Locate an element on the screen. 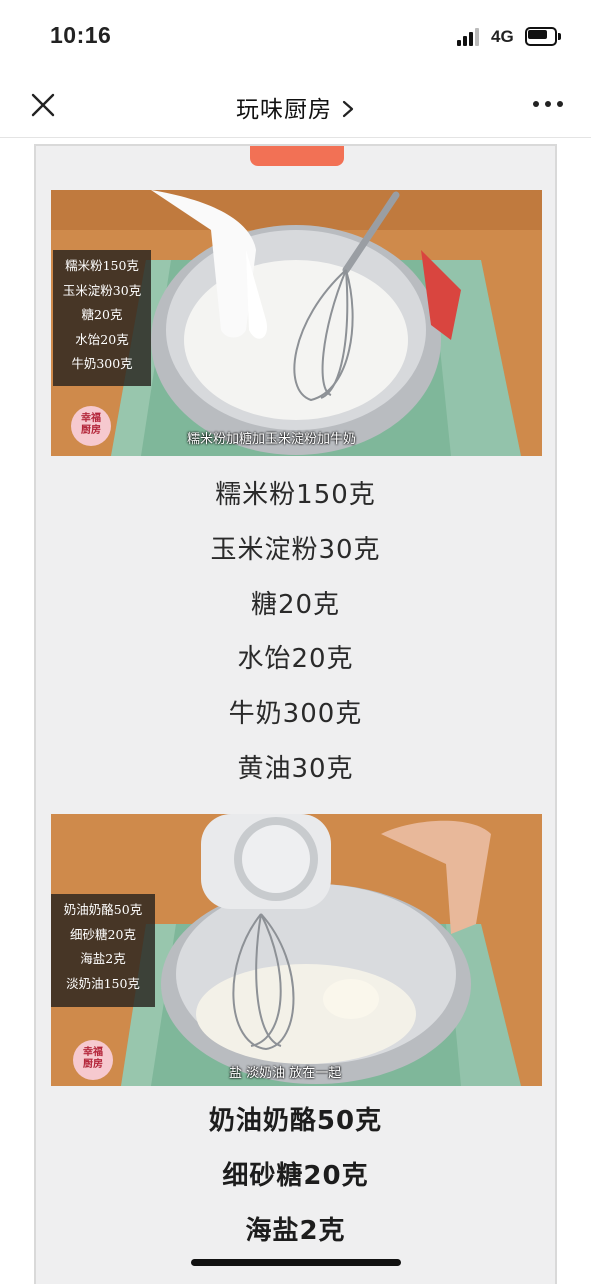  status-bar: 10:16 4G is located at coordinates (295, 38).